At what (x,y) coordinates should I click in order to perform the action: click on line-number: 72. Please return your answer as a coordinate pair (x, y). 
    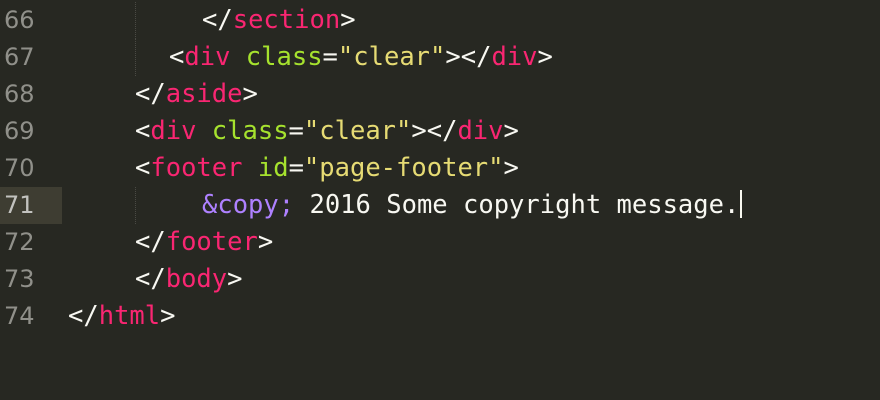
    Looking at the image, I should click on (19, 242).